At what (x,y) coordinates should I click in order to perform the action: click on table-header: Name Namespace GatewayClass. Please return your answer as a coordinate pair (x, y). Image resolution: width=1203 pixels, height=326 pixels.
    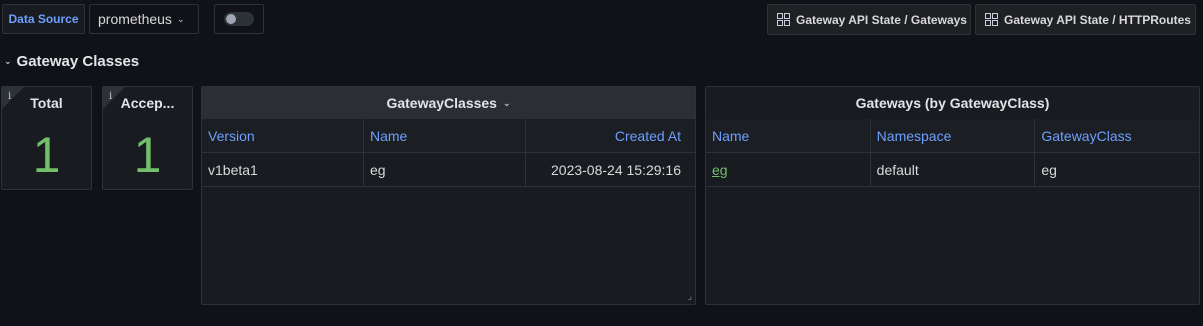
    Looking at the image, I should click on (952, 135).